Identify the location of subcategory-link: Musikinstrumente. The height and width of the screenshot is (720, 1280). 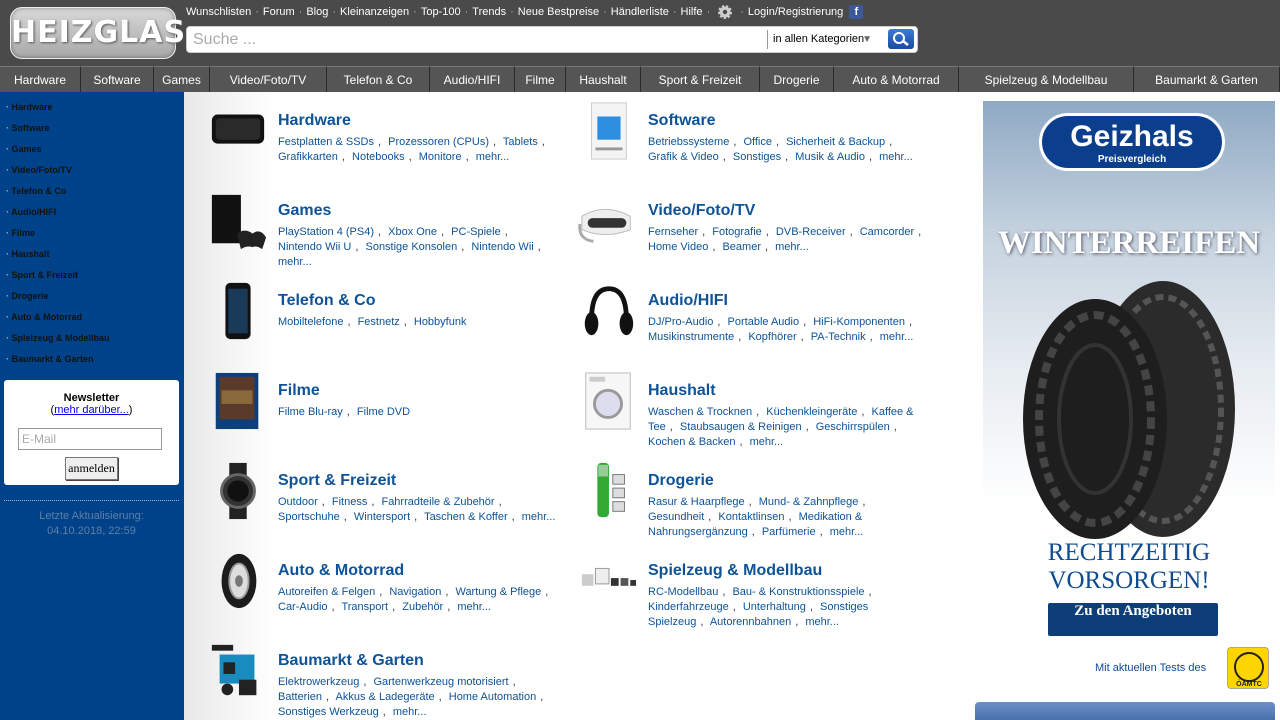
(691, 337).